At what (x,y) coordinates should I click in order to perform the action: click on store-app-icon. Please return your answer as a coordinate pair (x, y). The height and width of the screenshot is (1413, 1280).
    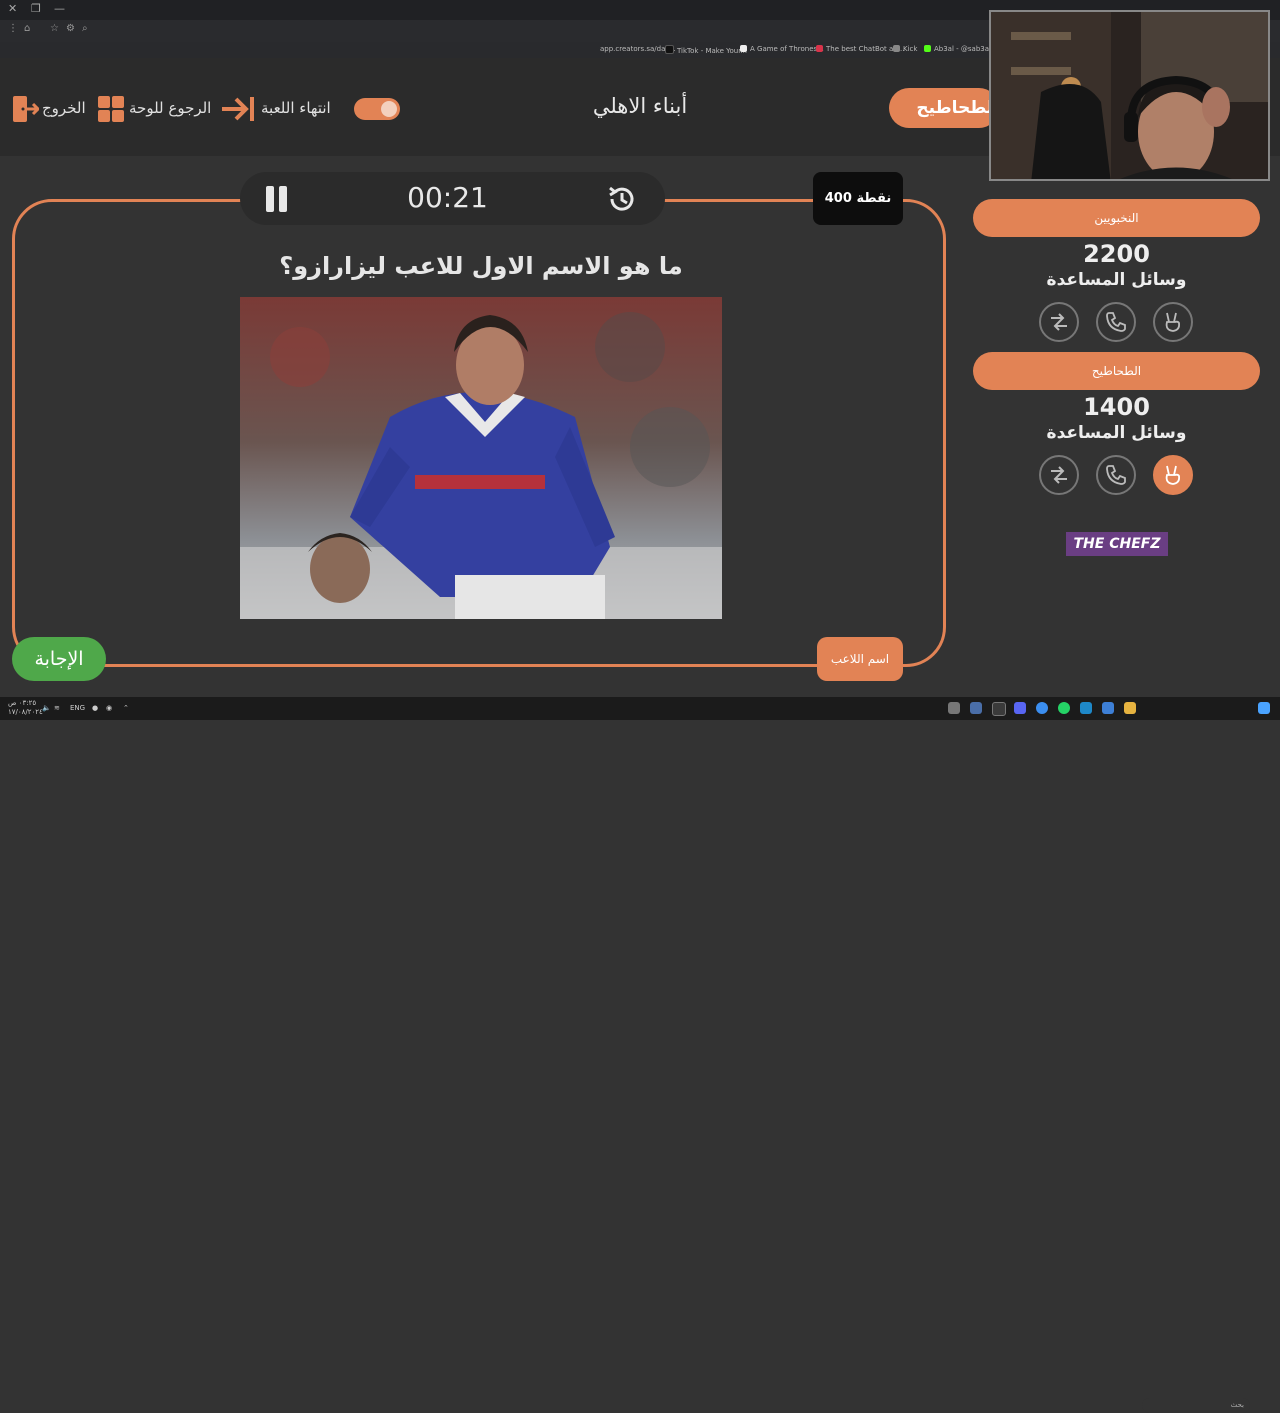
    Looking at the image, I should click on (1108, 708).